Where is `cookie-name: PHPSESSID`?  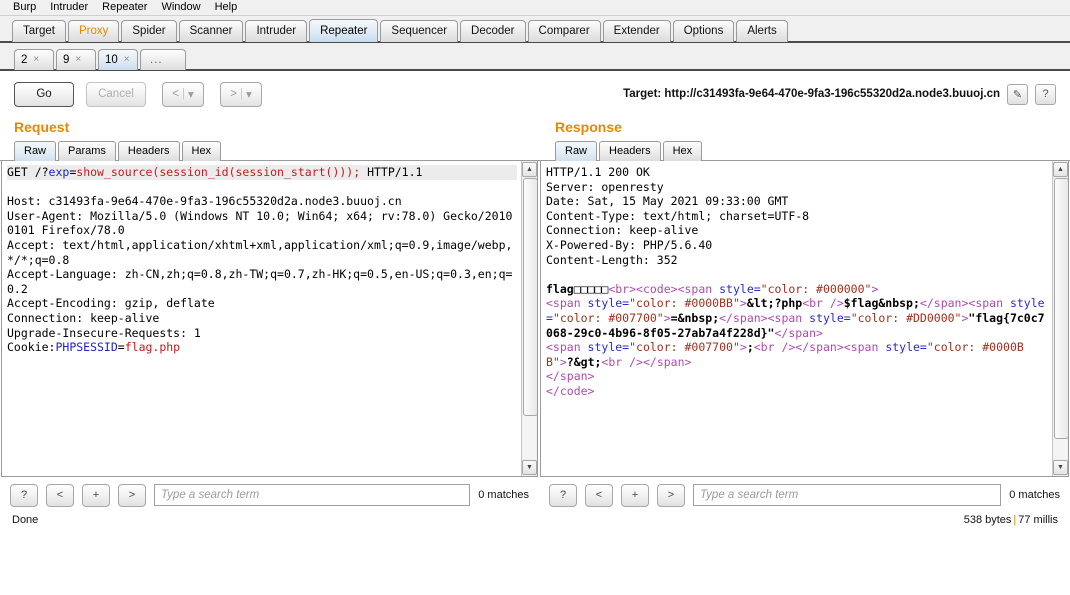
cookie-name: PHPSESSID is located at coordinates (86, 347).